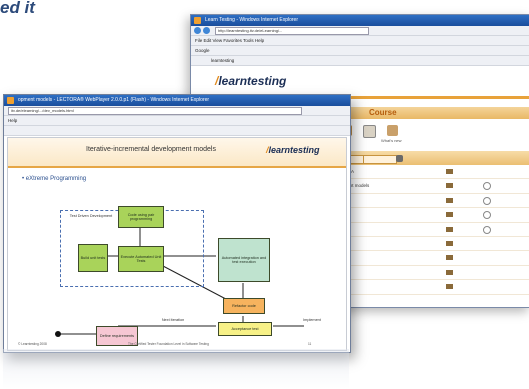 Image resolution: width=529 pixels, height=389 pixels. I want to click on google-search-label: Google, so click(202, 50).